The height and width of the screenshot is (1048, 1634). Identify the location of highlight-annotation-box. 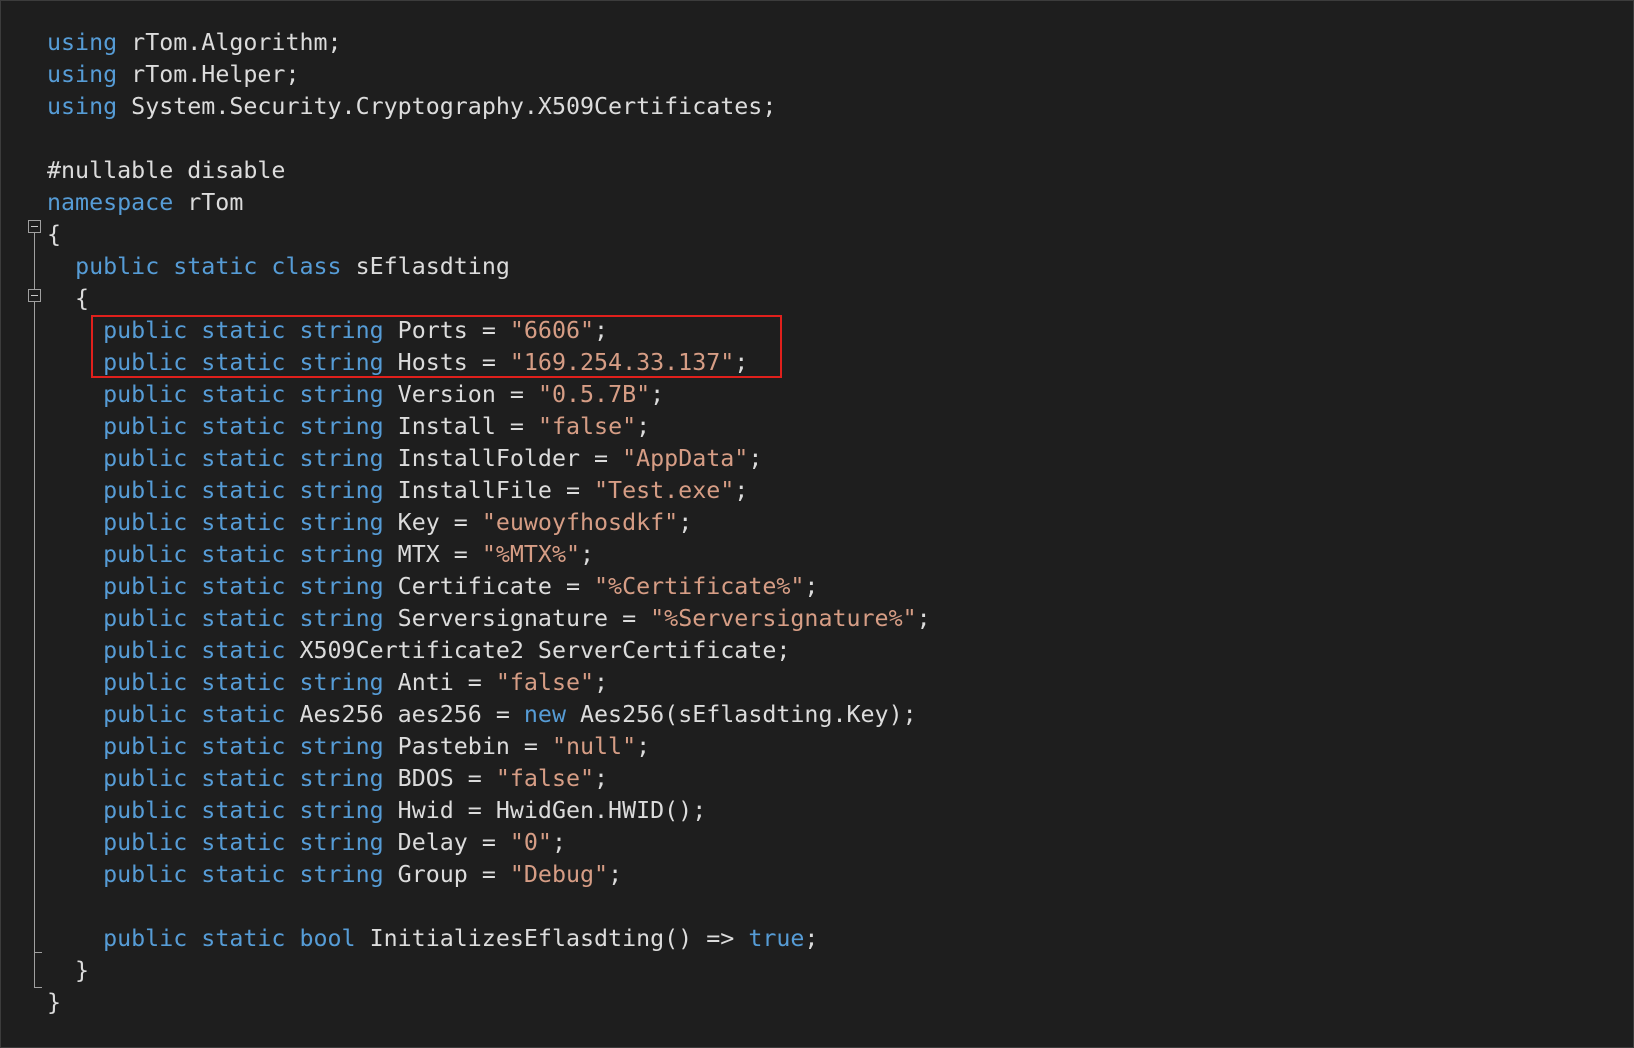
(436, 346).